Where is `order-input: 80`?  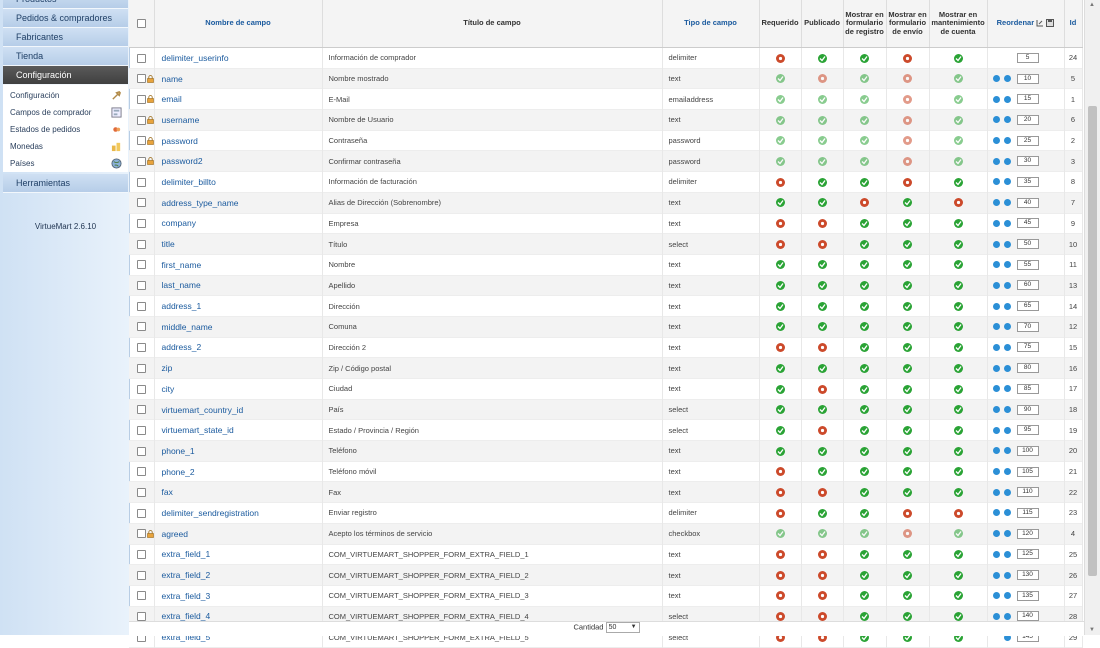 order-input: 80 is located at coordinates (1027, 368).